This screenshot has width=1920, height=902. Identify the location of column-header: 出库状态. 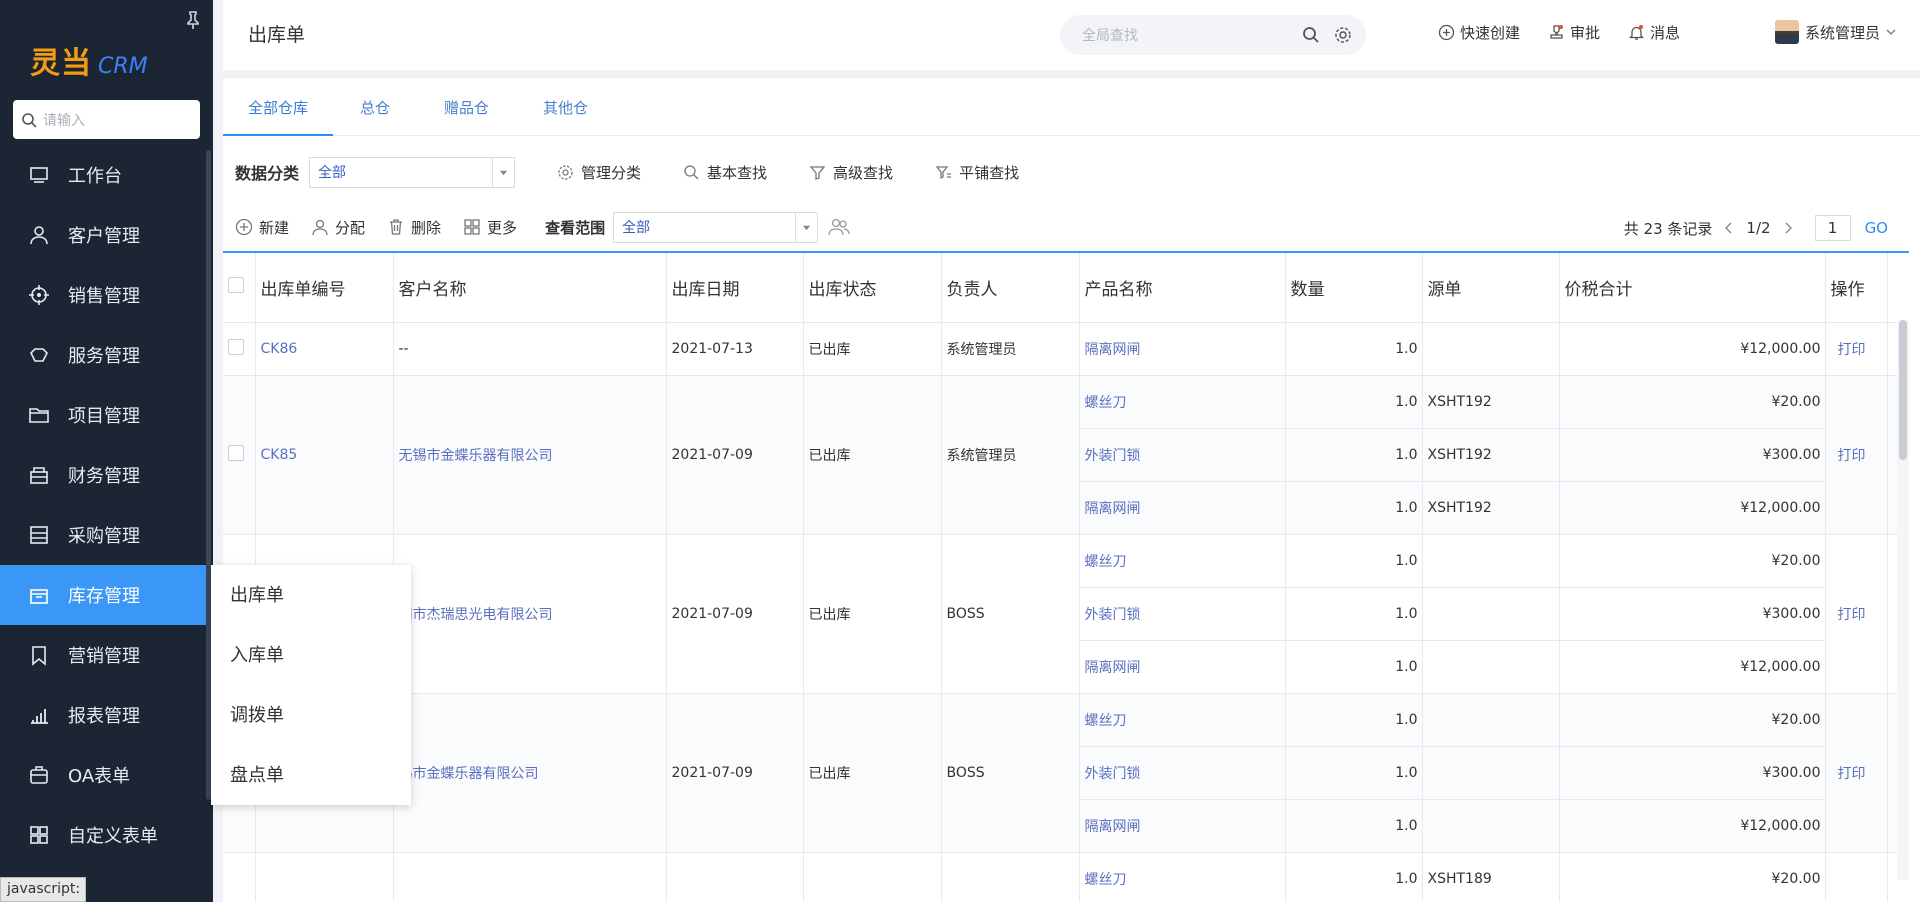
(872, 288).